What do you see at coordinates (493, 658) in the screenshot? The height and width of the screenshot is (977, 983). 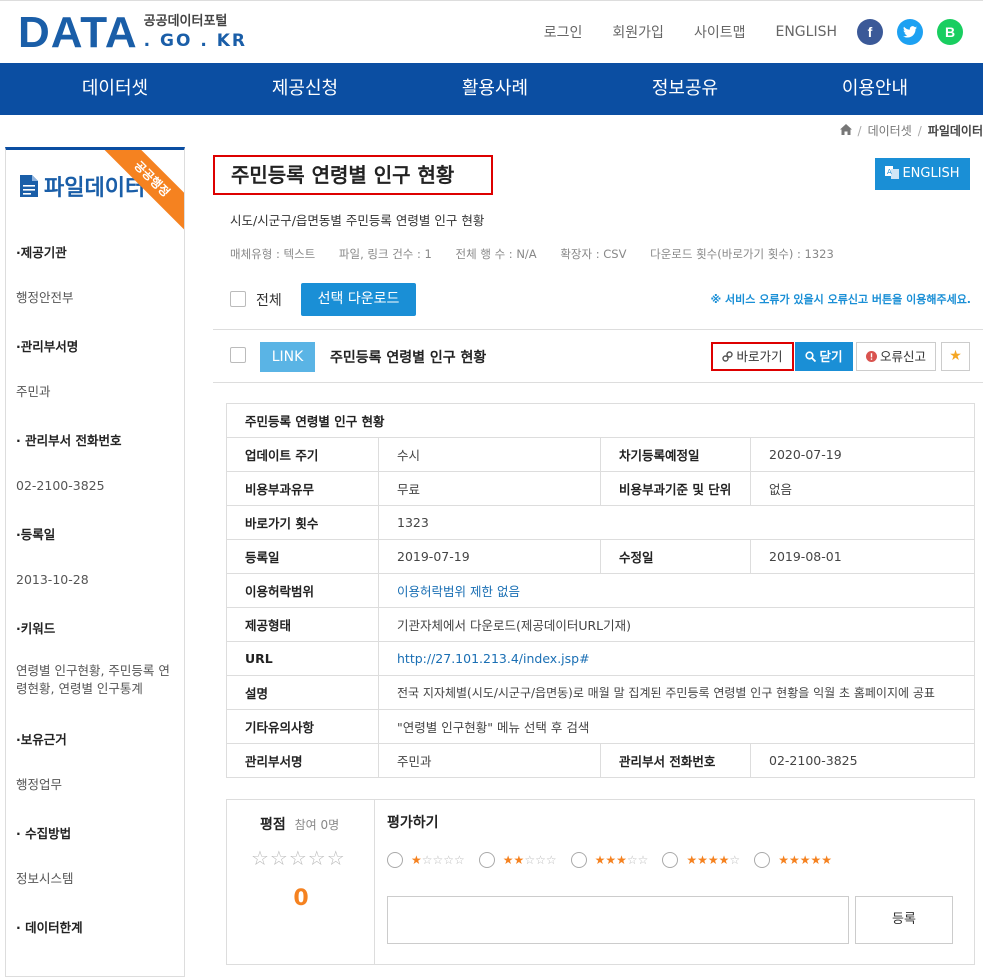 I see `url-link: http://27.101.213.4/index.jsp#` at bounding box center [493, 658].